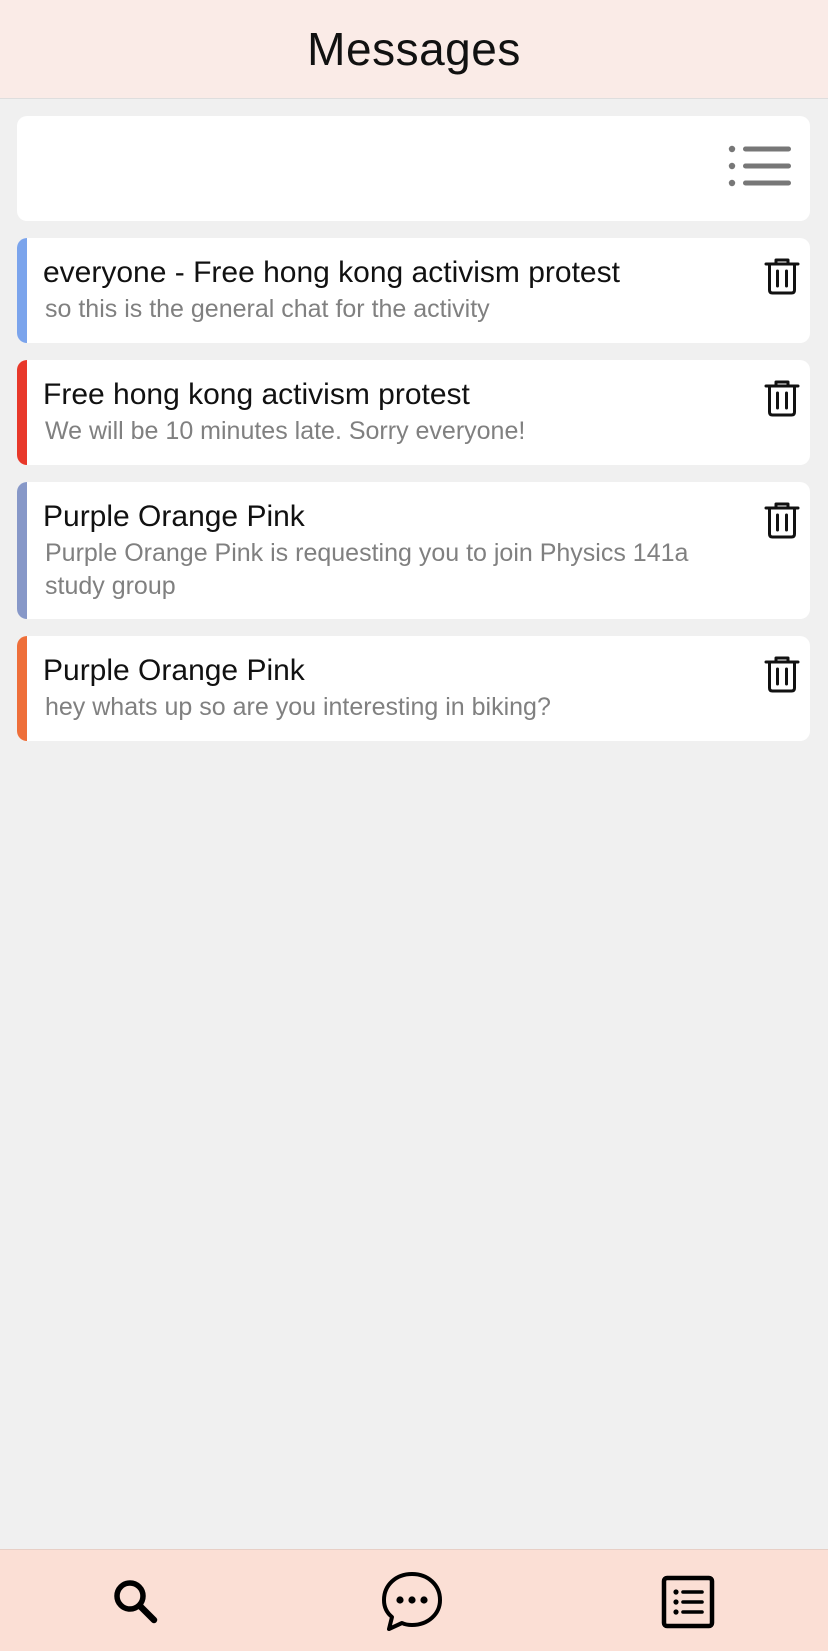 Image resolution: width=828 pixels, height=1651 pixels. I want to click on bottom-navigation, so click(414, 1600).